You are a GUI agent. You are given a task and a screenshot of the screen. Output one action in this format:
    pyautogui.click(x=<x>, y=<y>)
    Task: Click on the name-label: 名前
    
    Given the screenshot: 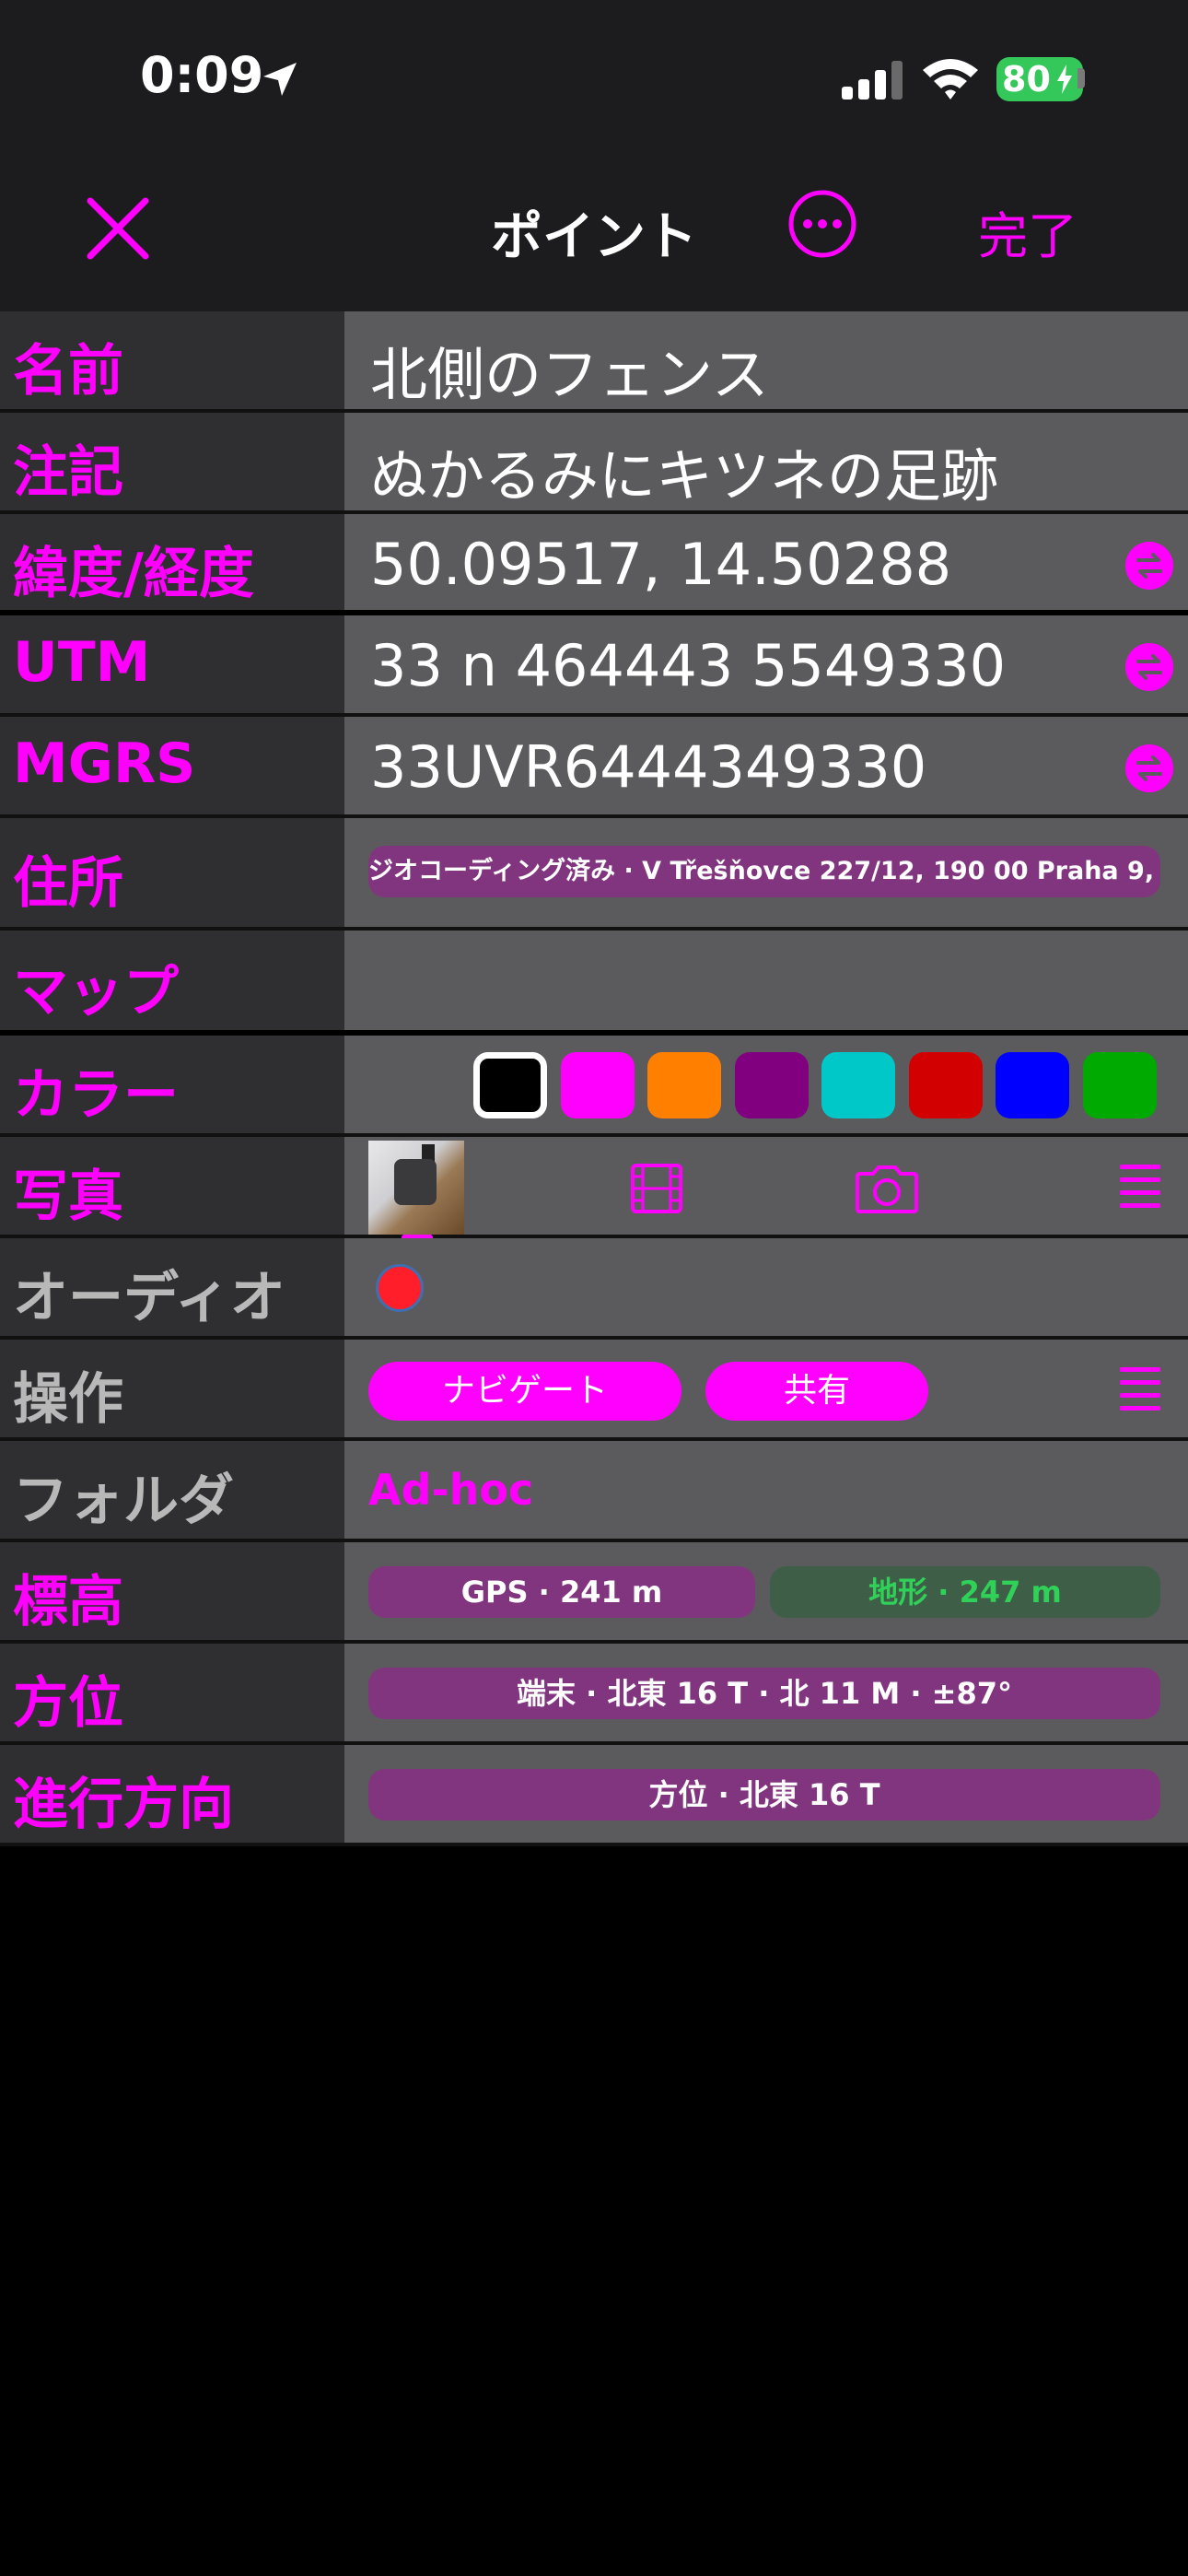 What is the action you would take?
    pyautogui.click(x=68, y=371)
    